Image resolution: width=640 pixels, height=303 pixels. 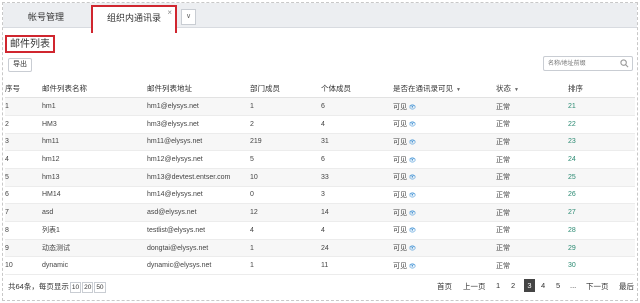 What do you see at coordinates (581, 63) in the screenshot?
I see `search-input` at bounding box center [581, 63].